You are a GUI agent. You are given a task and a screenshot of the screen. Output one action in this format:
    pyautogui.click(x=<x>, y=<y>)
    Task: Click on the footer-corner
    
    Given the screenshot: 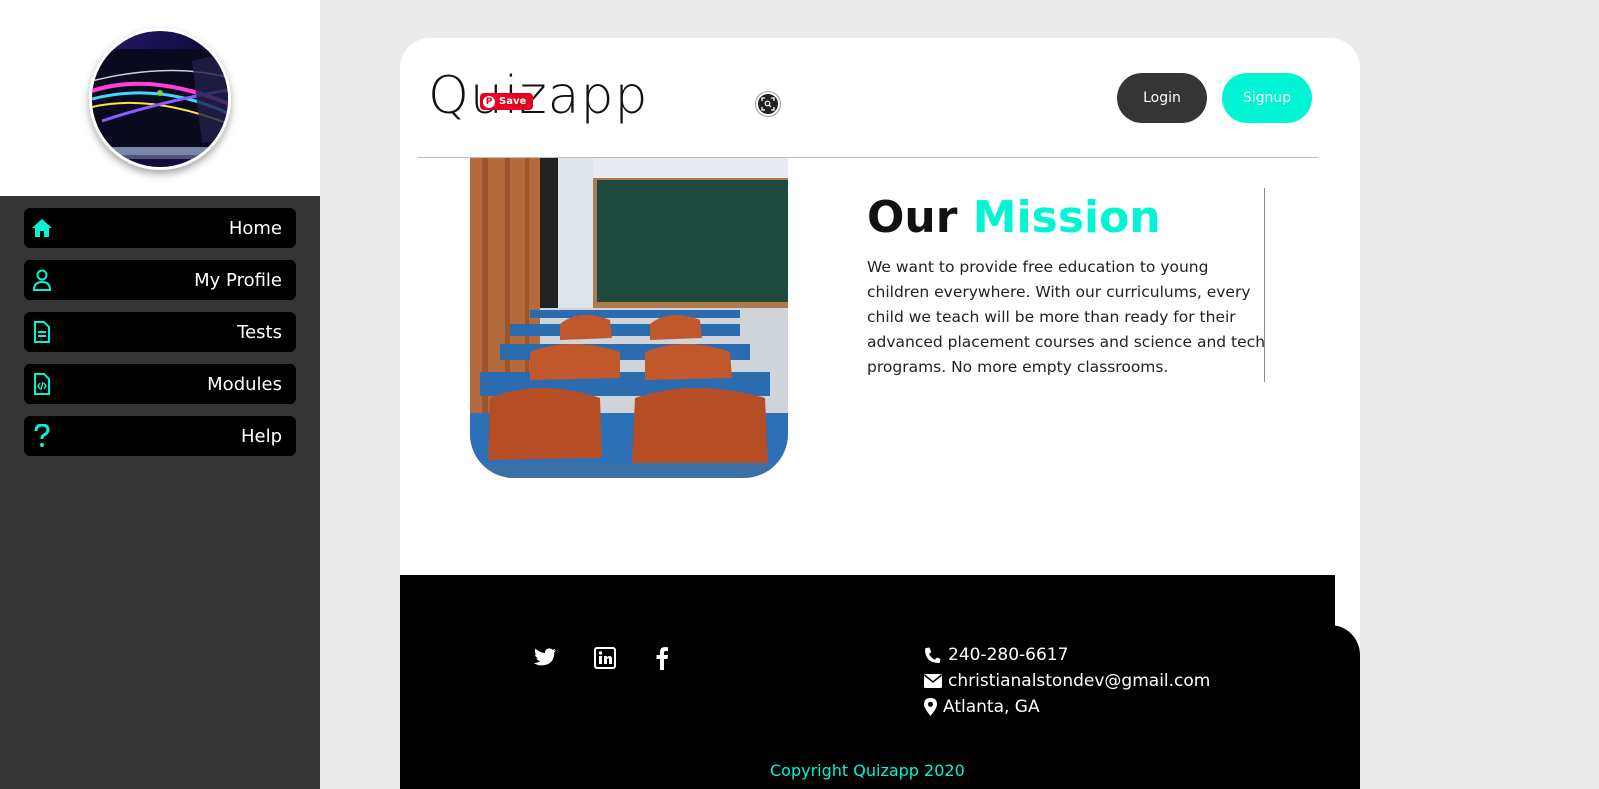 What is the action you would take?
    pyautogui.click(x=1330, y=707)
    